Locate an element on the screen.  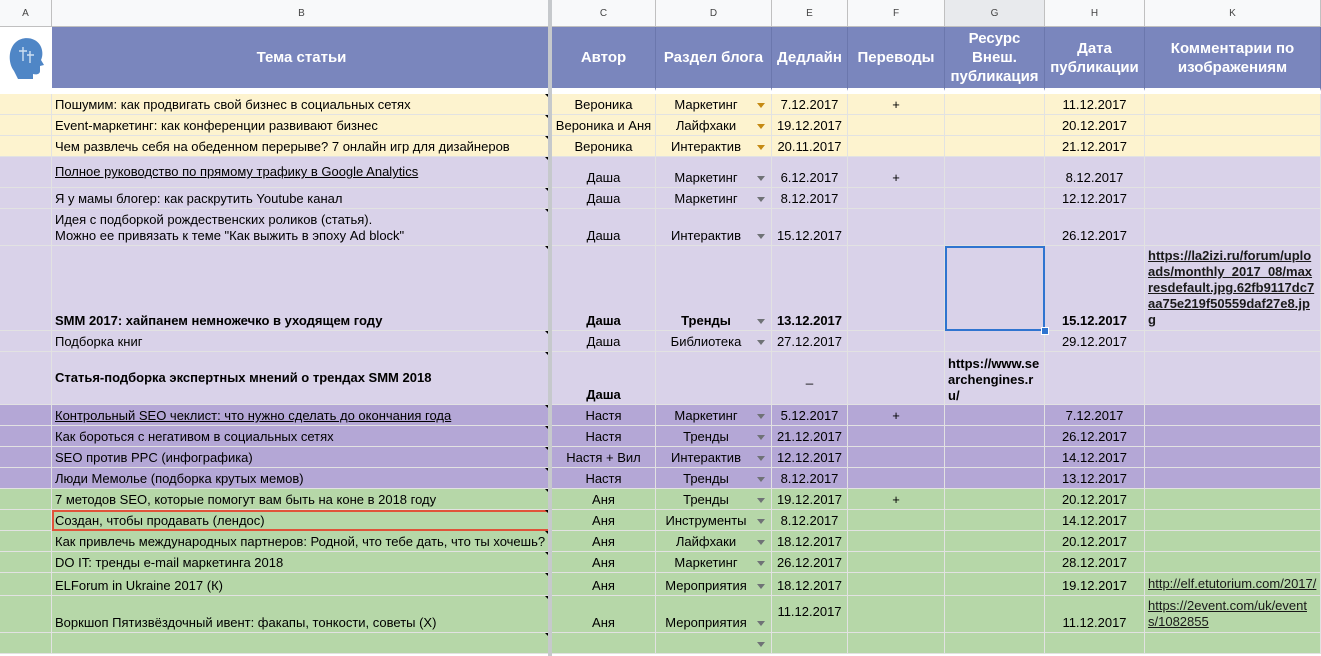
row-16-comment is located at coordinates (1233, 541).